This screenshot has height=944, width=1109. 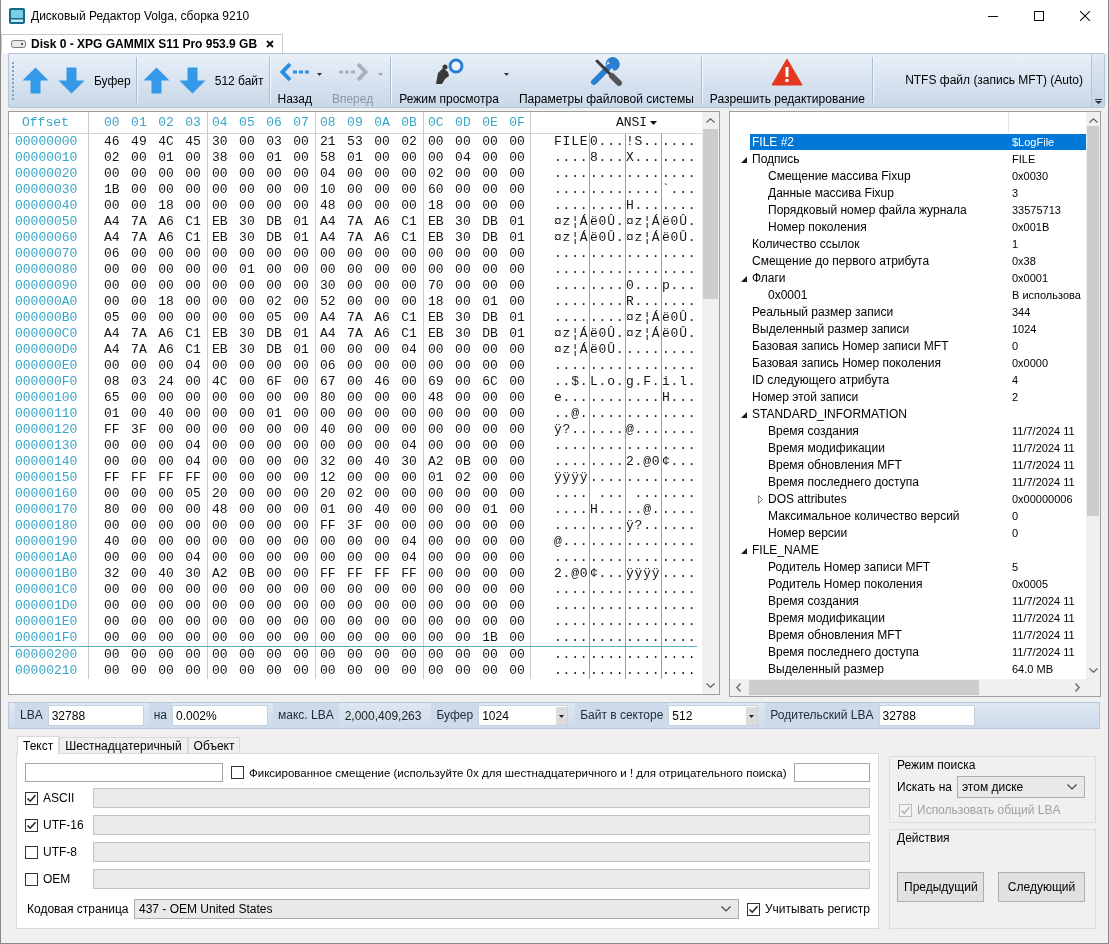 What do you see at coordinates (879, 312) in the screenshot?
I see `tree-item: Реальный размер записи` at bounding box center [879, 312].